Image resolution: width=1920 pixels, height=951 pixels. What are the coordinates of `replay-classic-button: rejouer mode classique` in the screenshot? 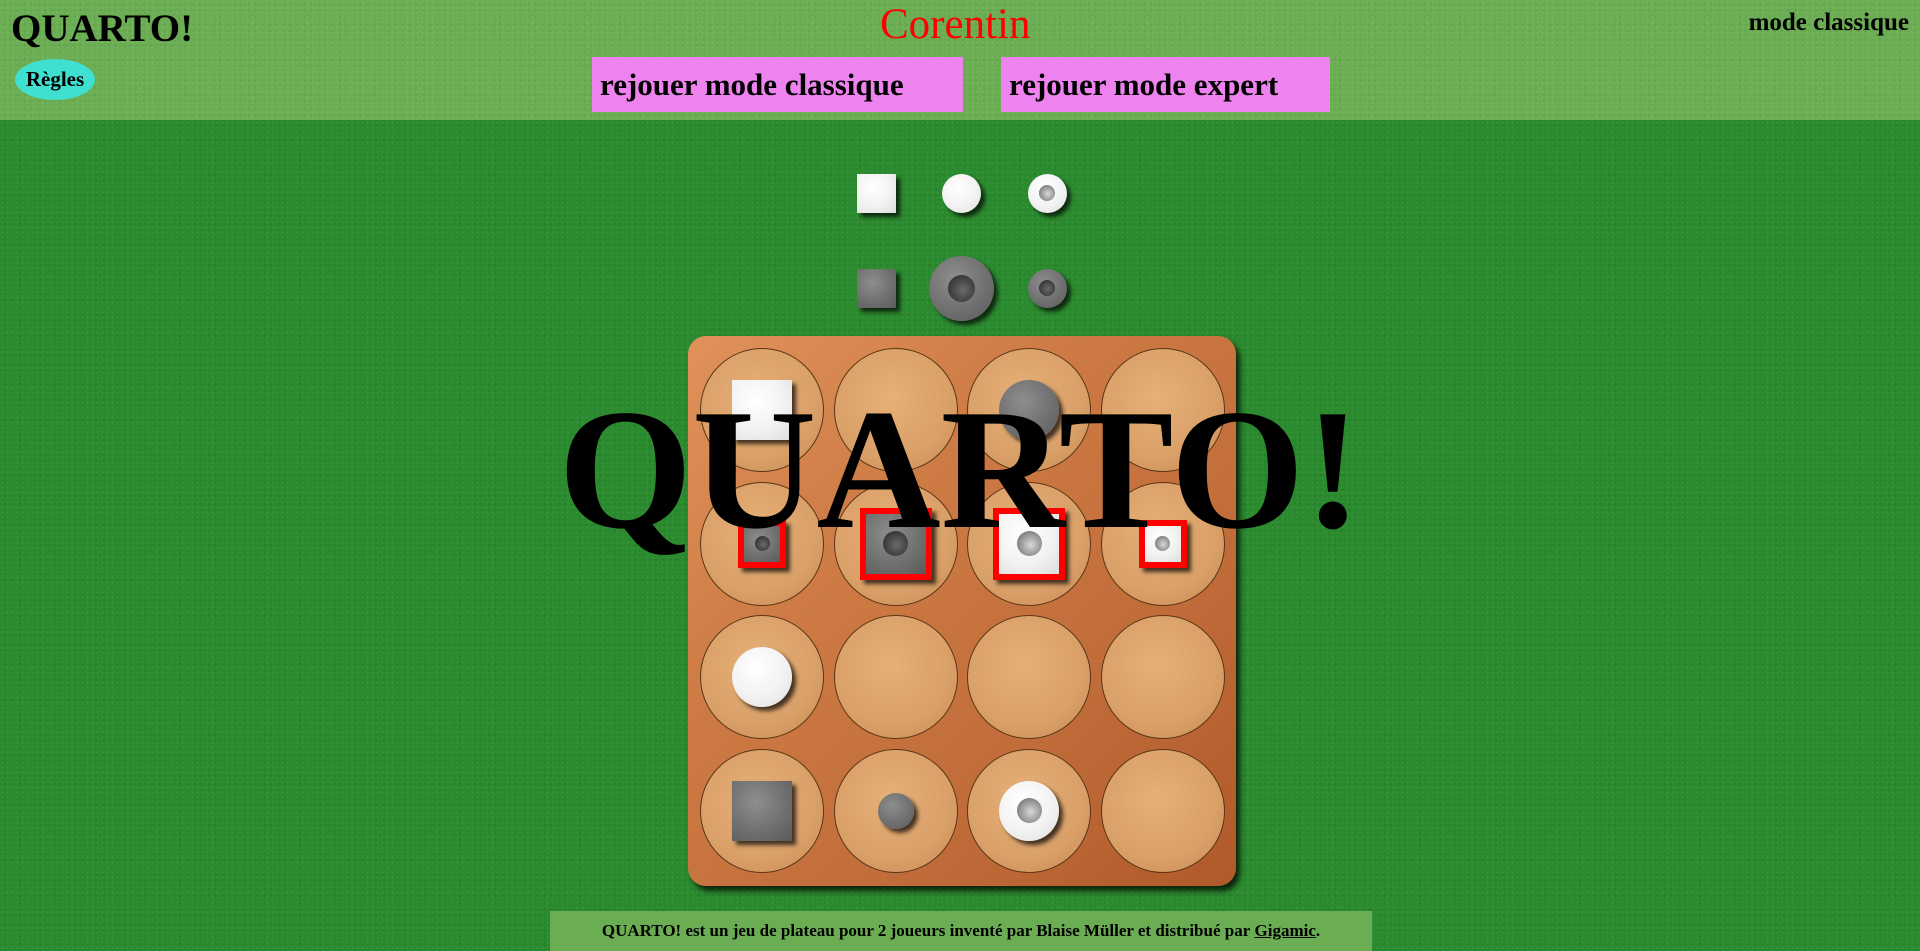 It's located at (777, 84).